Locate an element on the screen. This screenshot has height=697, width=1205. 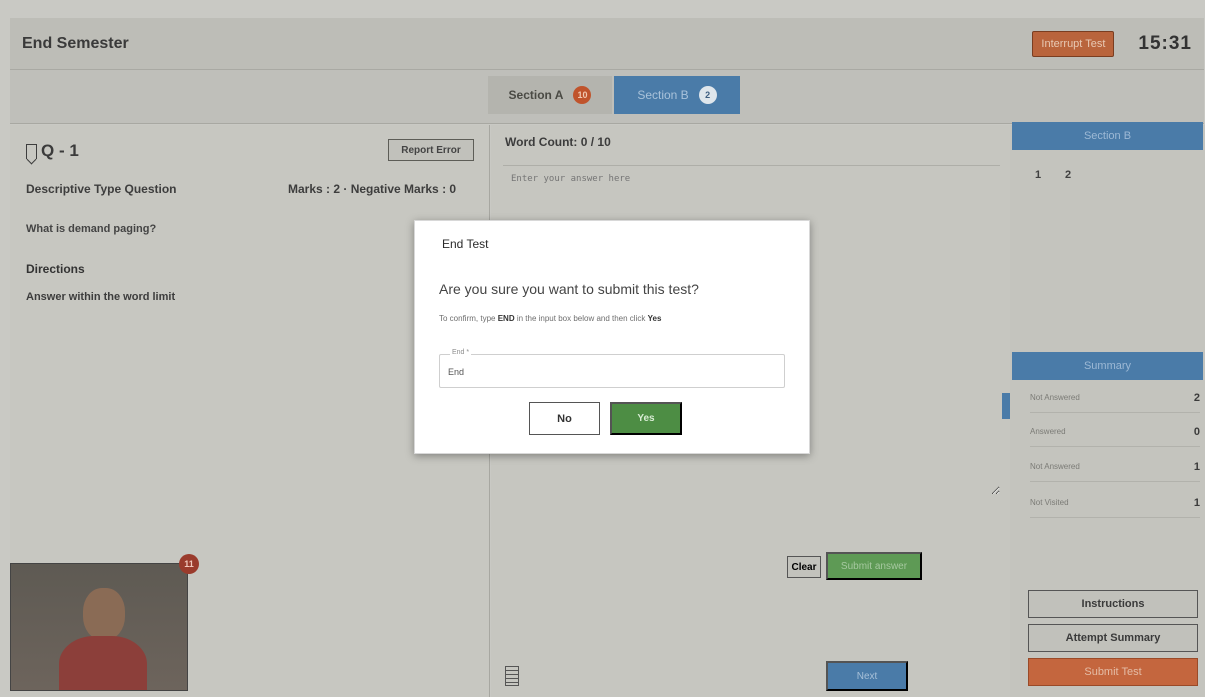
question-header: Q - 1 is located at coordinates (52, 151).